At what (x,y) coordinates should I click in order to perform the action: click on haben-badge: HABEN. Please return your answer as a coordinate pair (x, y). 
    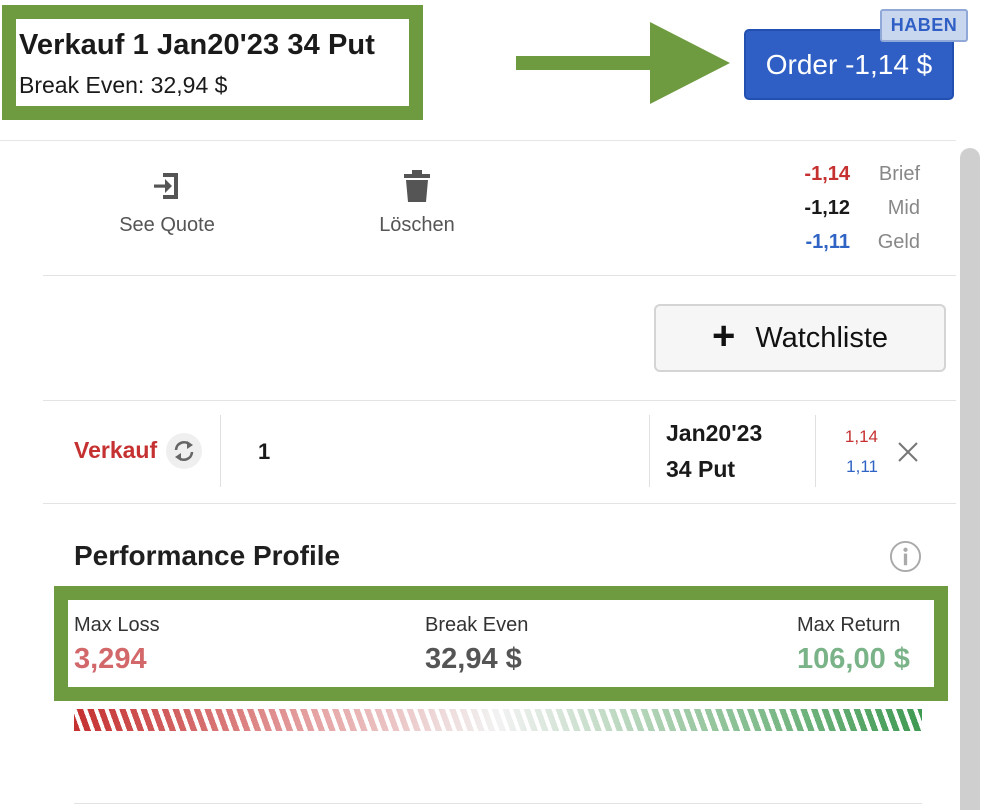
    Looking at the image, I should click on (924, 25).